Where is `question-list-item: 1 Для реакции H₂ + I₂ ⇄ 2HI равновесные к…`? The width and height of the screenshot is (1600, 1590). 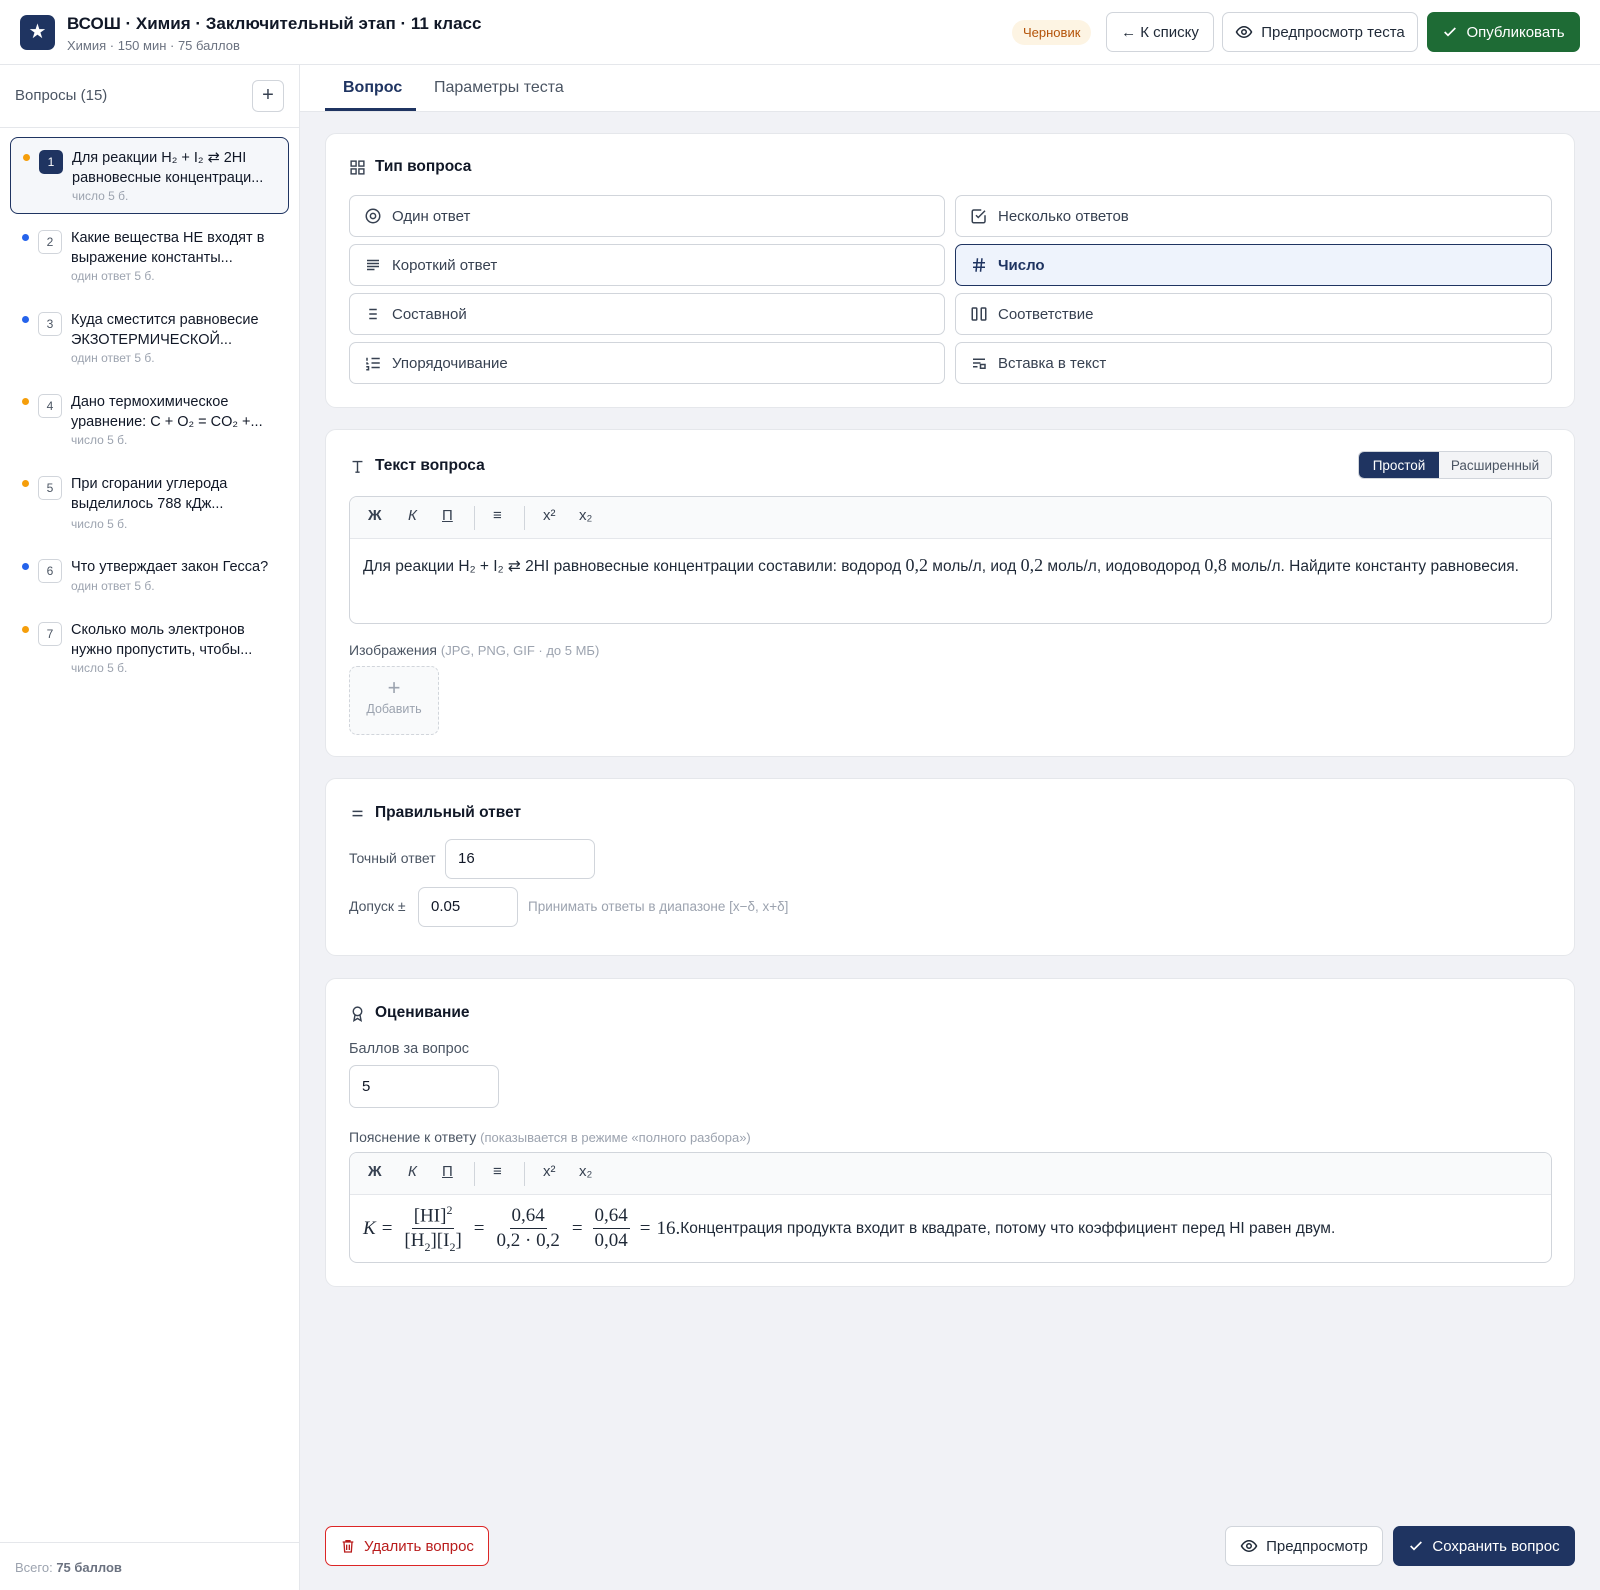 question-list-item: 1 Для реакции H₂ + I₂ ⇄ 2HI равновесные к… is located at coordinates (149, 175).